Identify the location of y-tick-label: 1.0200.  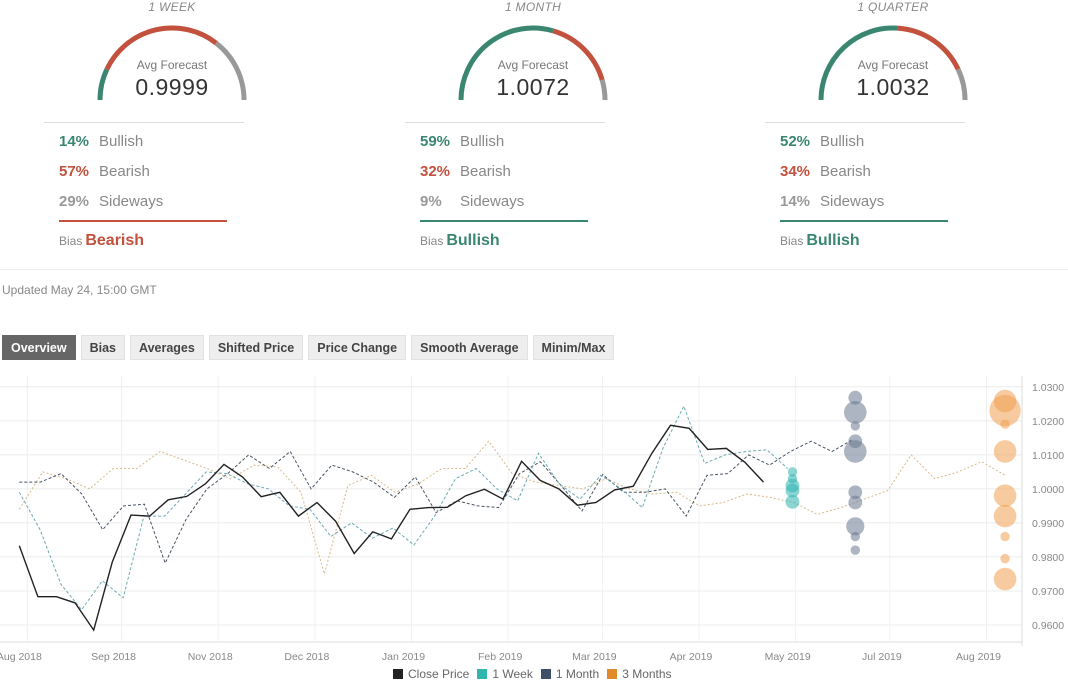
(1048, 422).